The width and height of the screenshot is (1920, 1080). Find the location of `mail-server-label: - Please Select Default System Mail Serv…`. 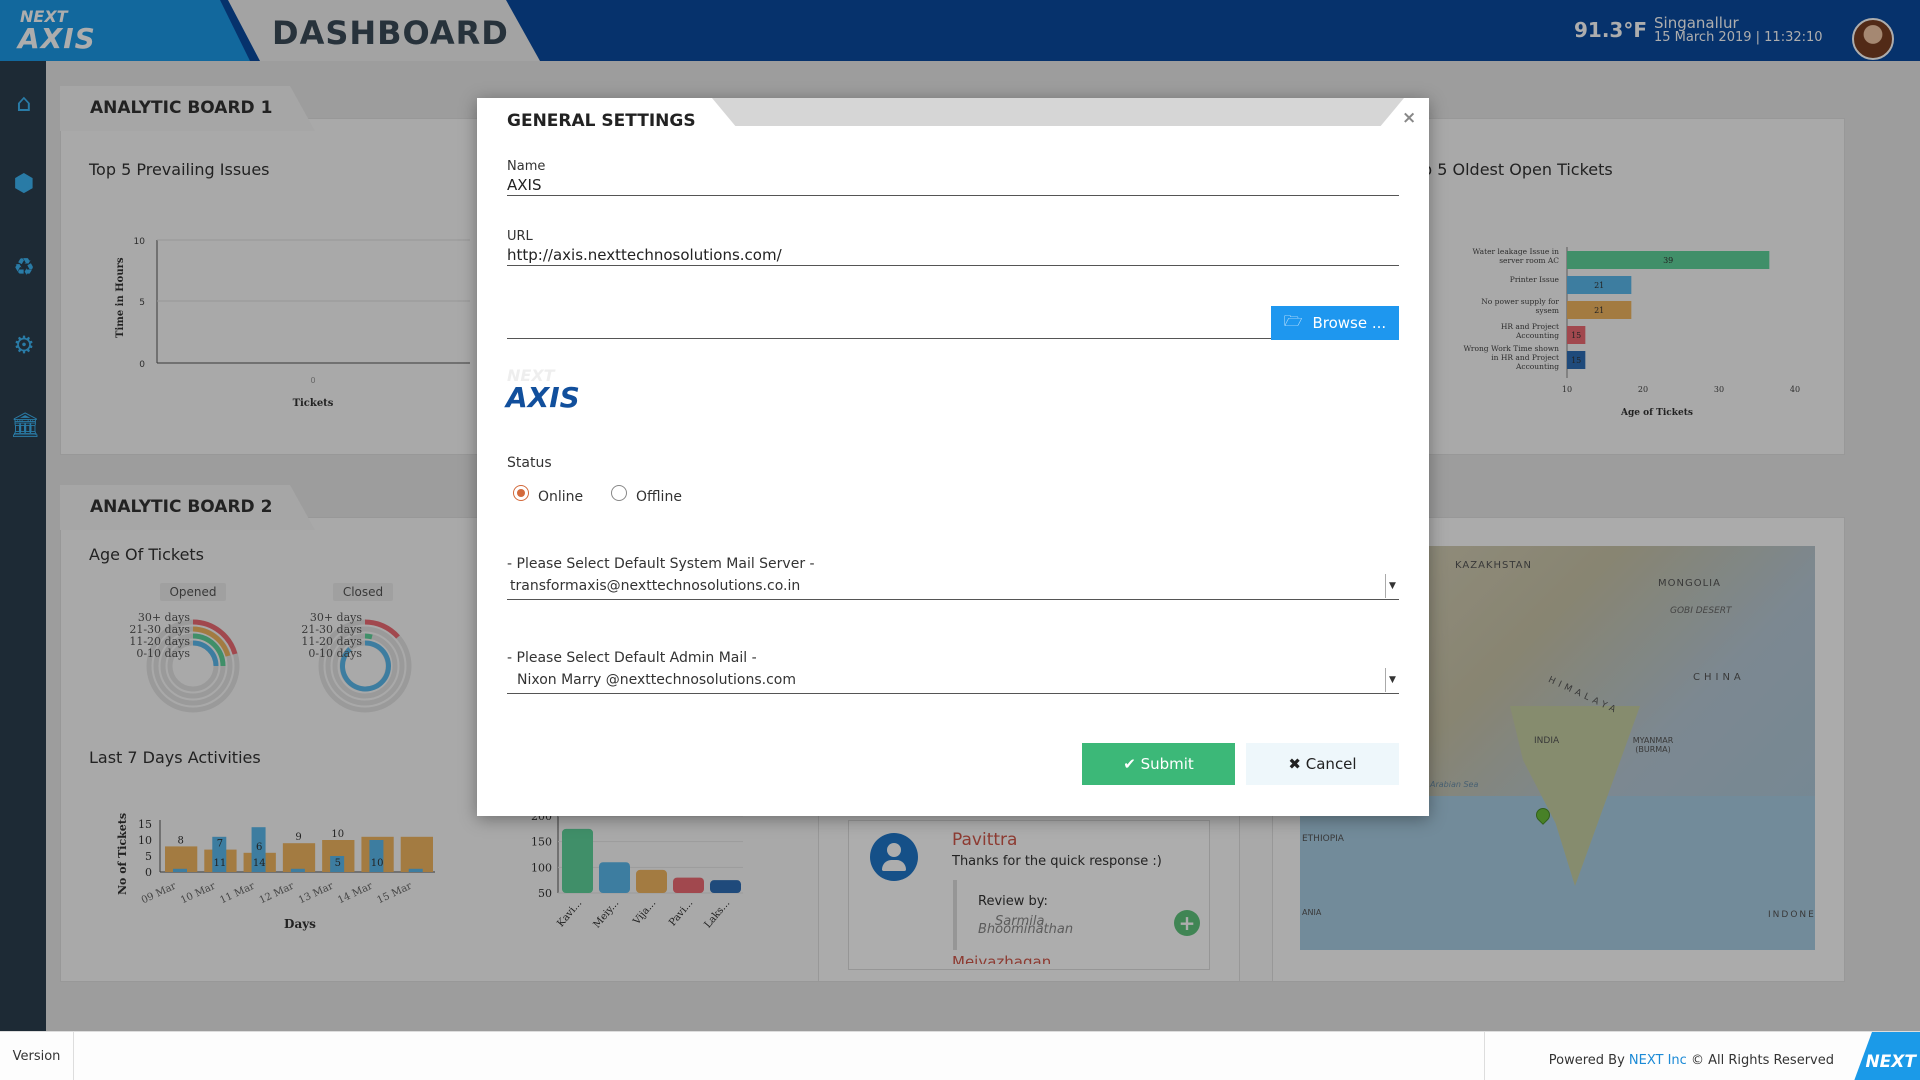

mail-server-label: - Please Select Default System Mail Serv… is located at coordinates (661, 564).